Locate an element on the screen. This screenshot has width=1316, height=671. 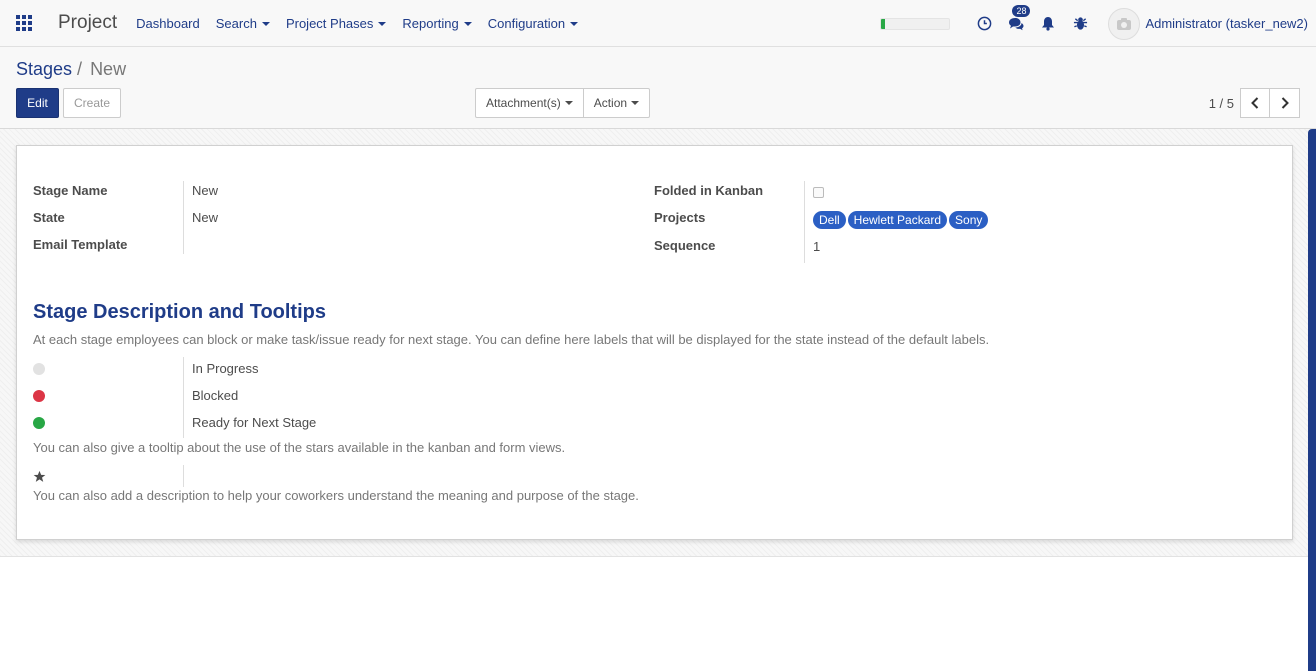
clock-icon is located at coordinates (984, 23).